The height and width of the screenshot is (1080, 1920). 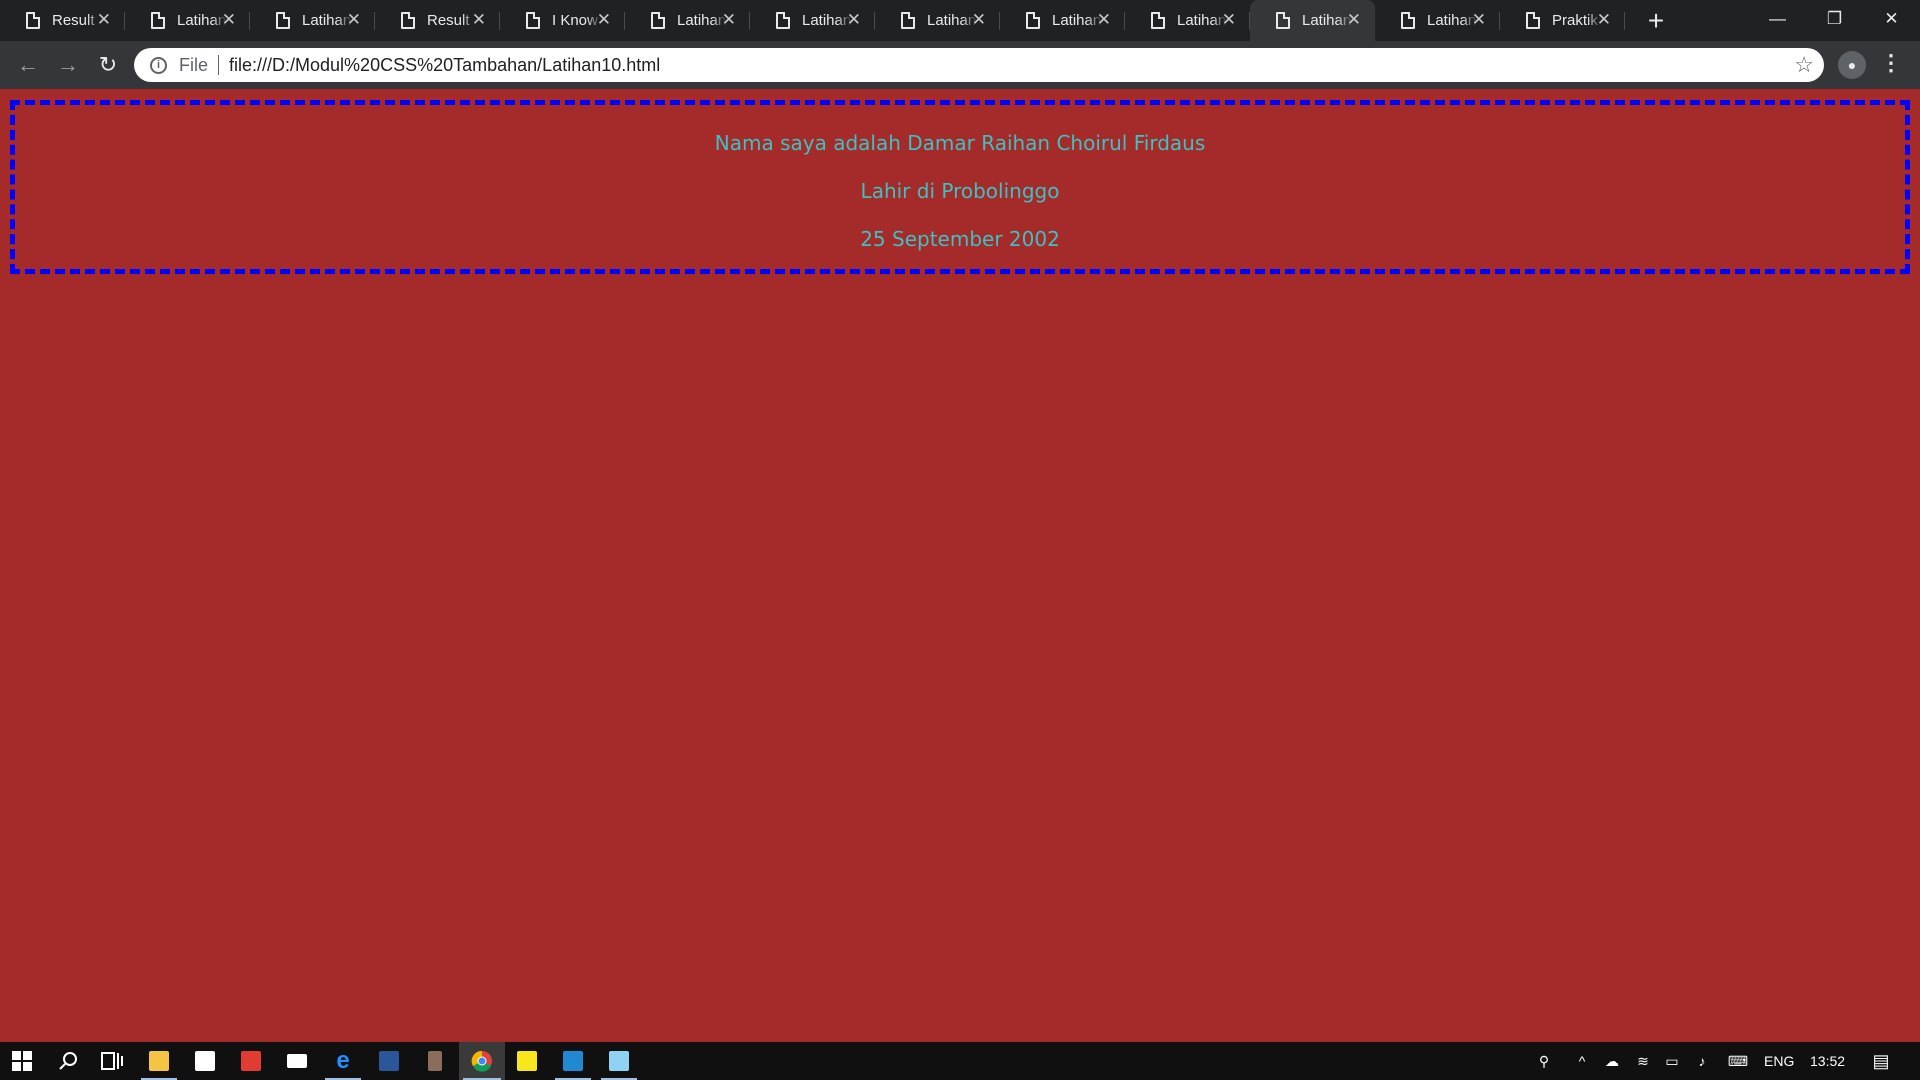 What do you see at coordinates (68, 65) in the screenshot?
I see `forward-button: →` at bounding box center [68, 65].